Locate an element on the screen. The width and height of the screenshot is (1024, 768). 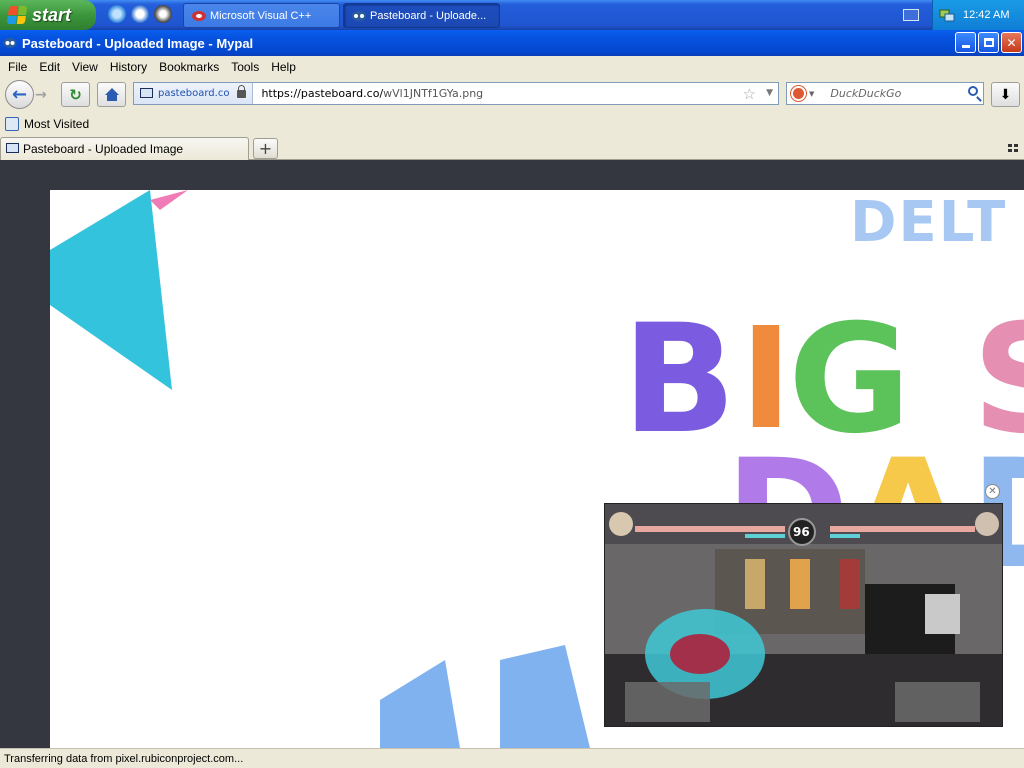
window-titlebar: Pasteboard - Uploaded Image - Mypal is located at coordinates (512, 43).